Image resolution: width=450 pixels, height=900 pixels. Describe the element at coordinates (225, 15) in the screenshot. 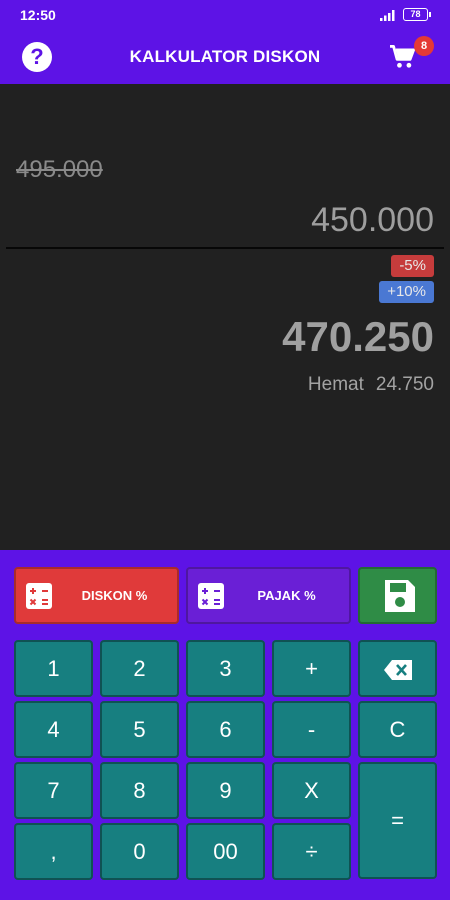

I see `status-bar: 12:50 78` at that location.